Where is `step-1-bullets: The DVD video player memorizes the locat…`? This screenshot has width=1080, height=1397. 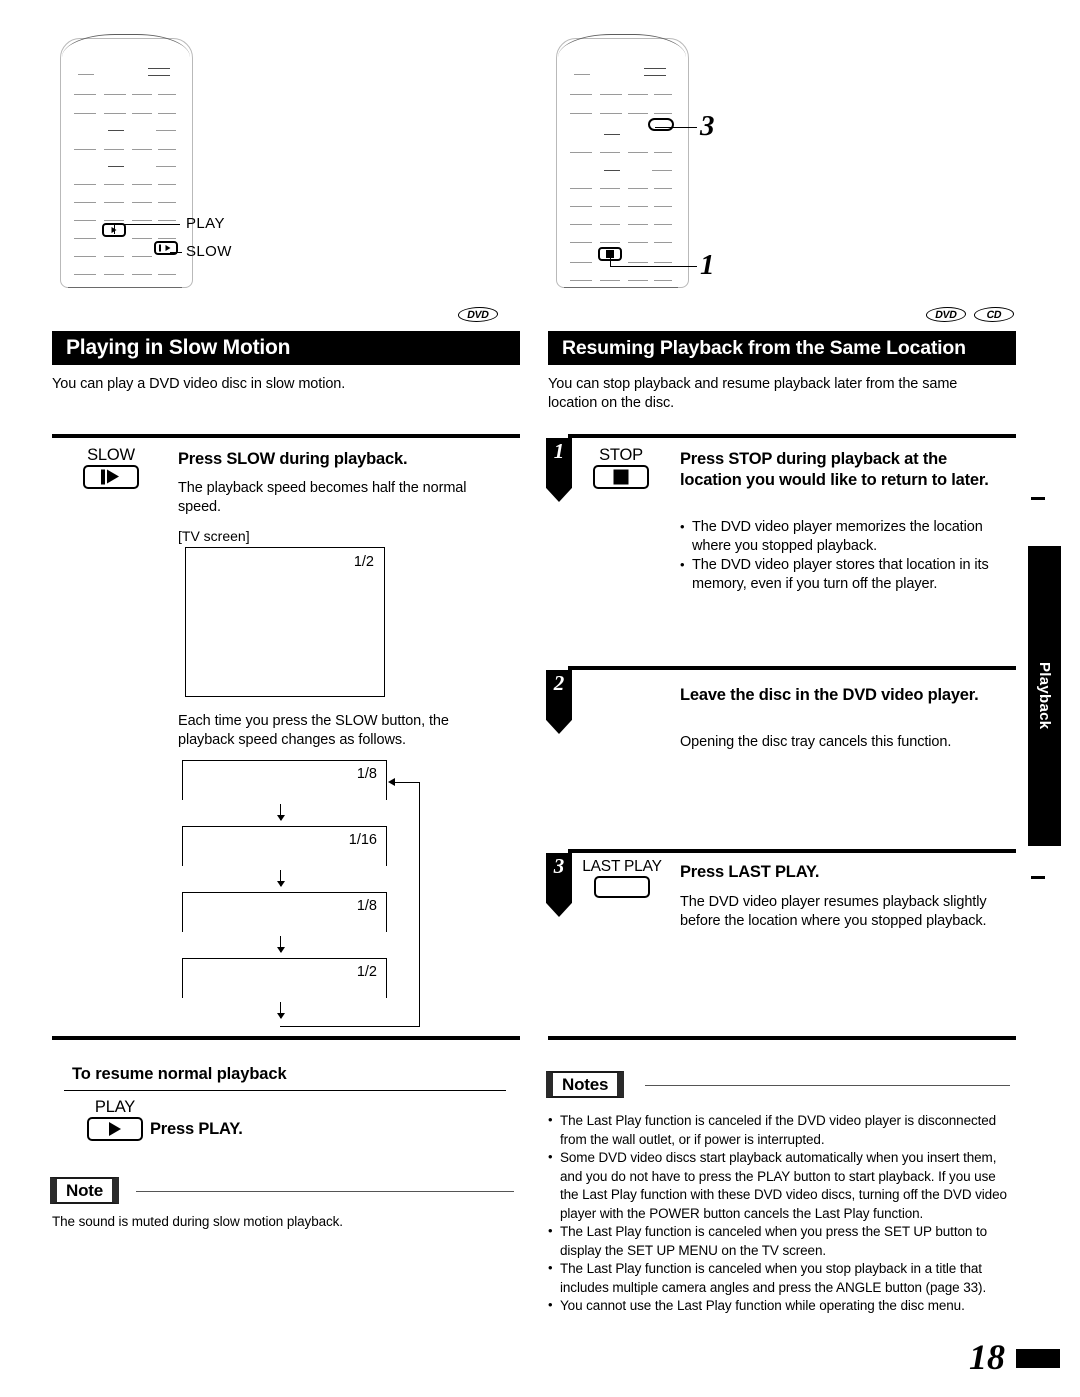
step-1-bullets: The DVD video player memorizes the locat… is located at coordinates (845, 555).